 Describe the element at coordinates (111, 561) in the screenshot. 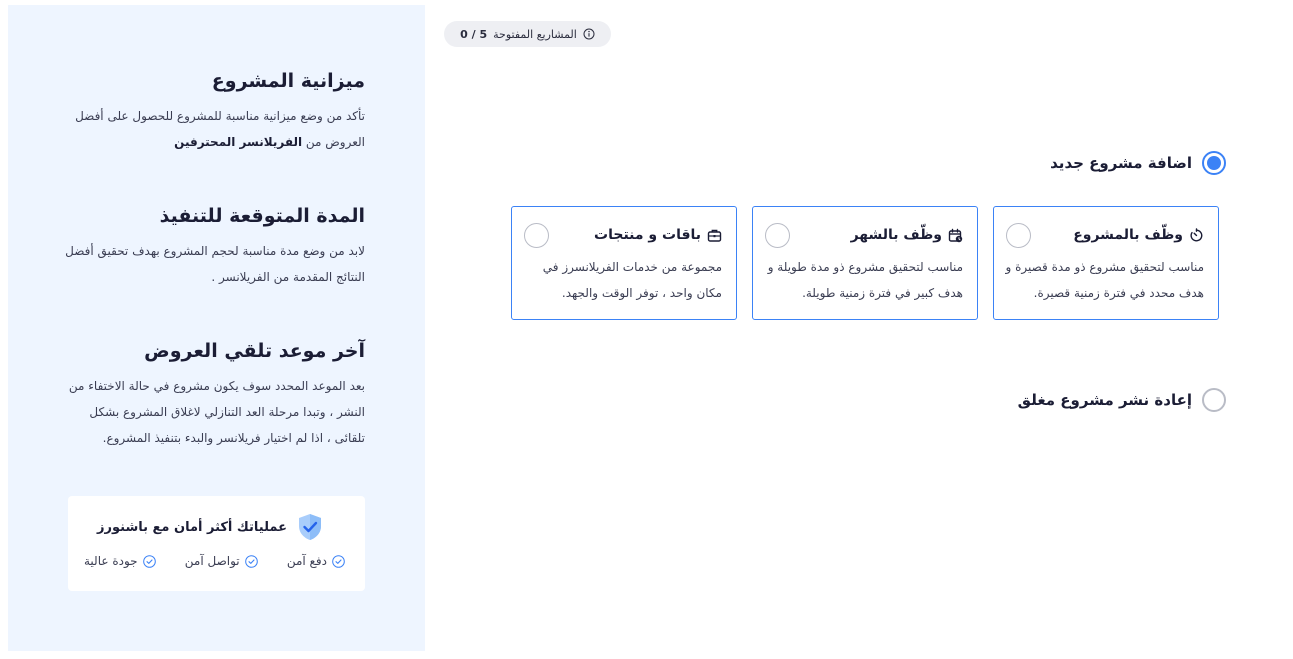

I see `feature-label: جودة عالية` at that location.